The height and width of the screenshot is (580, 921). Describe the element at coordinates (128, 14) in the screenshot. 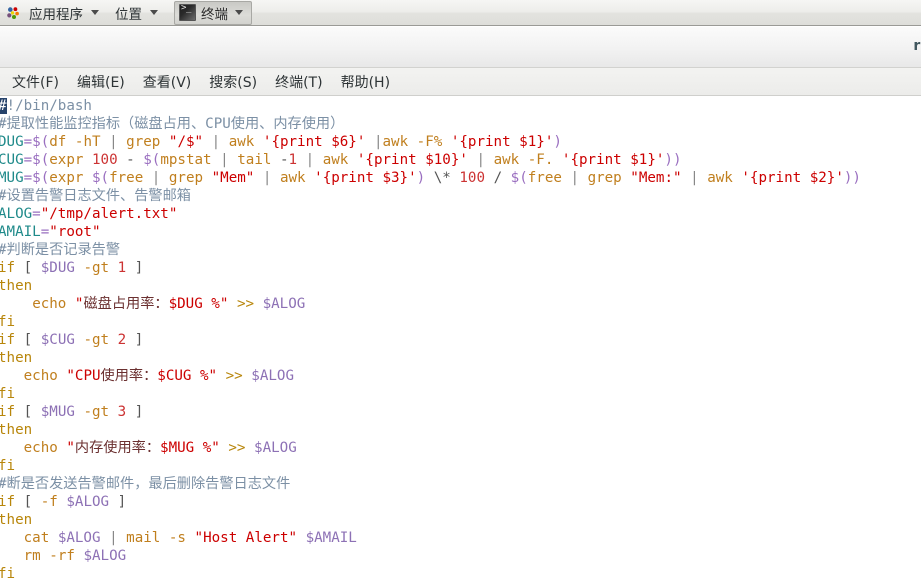

I see `places-menu-label: 位置` at that location.